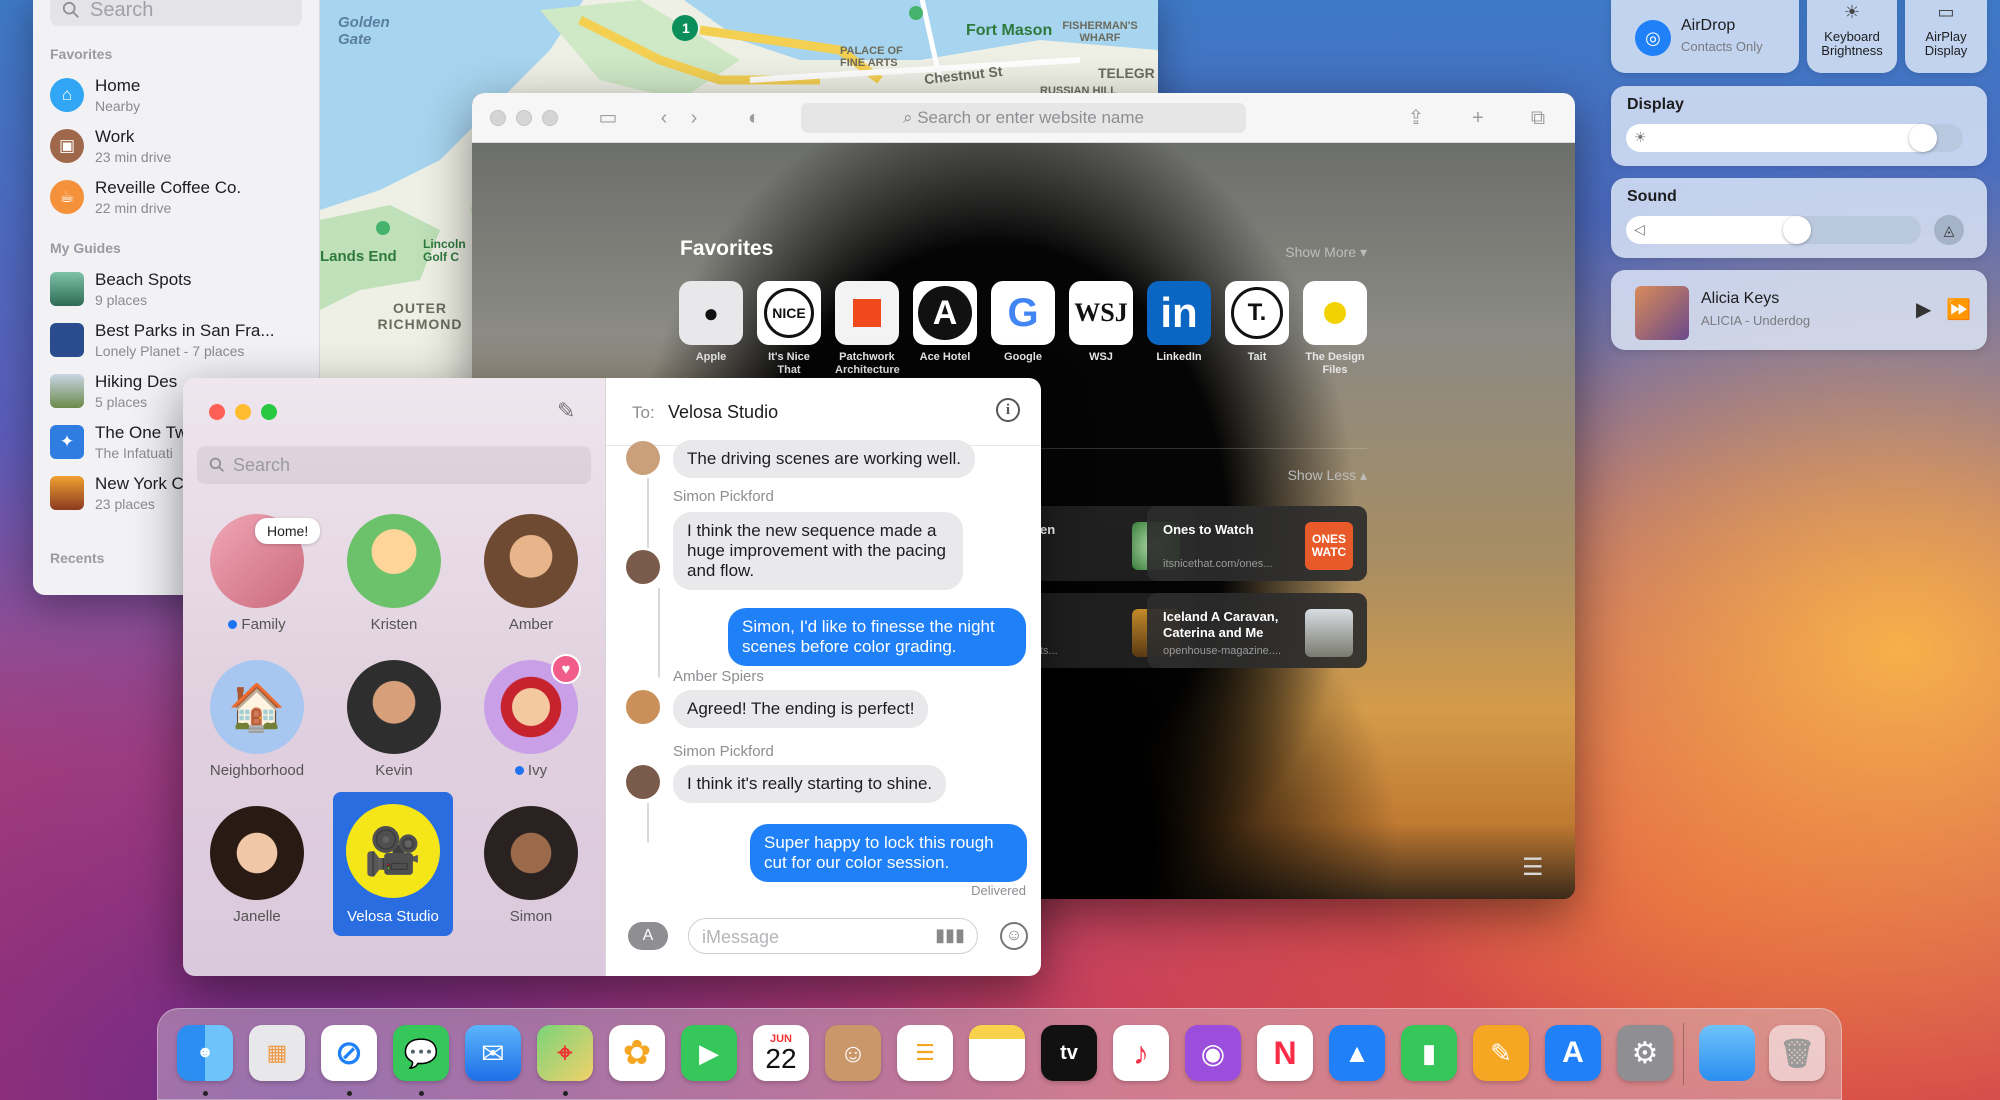 The width and height of the screenshot is (2000, 1100). What do you see at coordinates (394, 575) in the screenshot?
I see `pinned-conversation-kristen: Kristen` at bounding box center [394, 575].